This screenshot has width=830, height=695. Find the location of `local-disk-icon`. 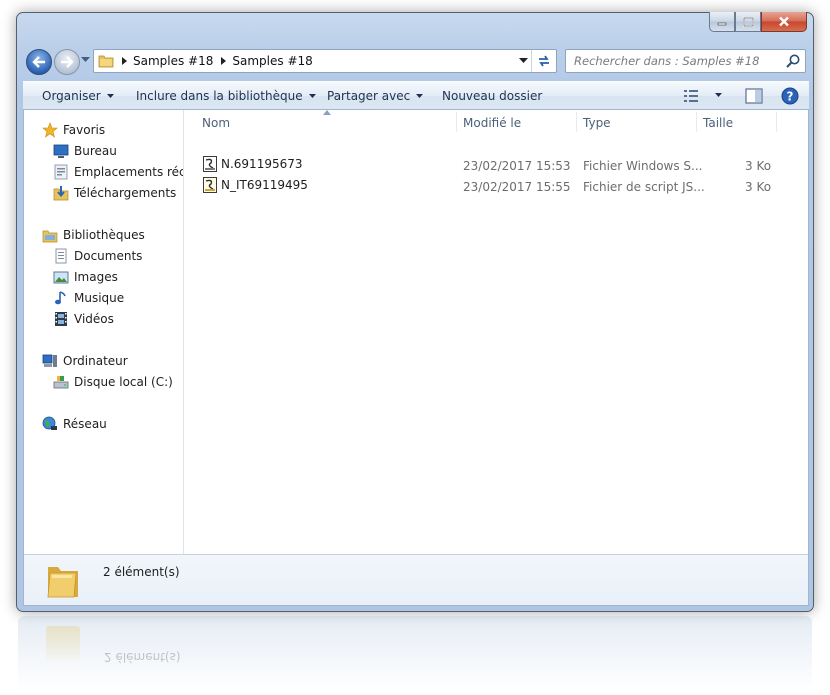

local-disk-icon is located at coordinates (61, 382).